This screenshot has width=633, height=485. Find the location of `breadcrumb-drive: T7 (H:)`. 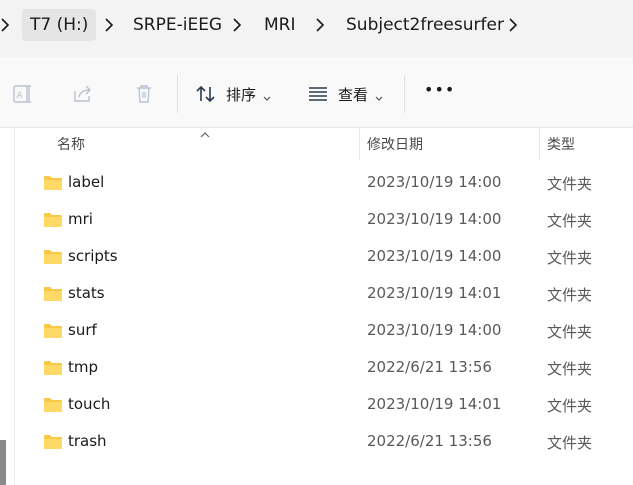

breadcrumb-drive: T7 (H:) is located at coordinates (59, 25).